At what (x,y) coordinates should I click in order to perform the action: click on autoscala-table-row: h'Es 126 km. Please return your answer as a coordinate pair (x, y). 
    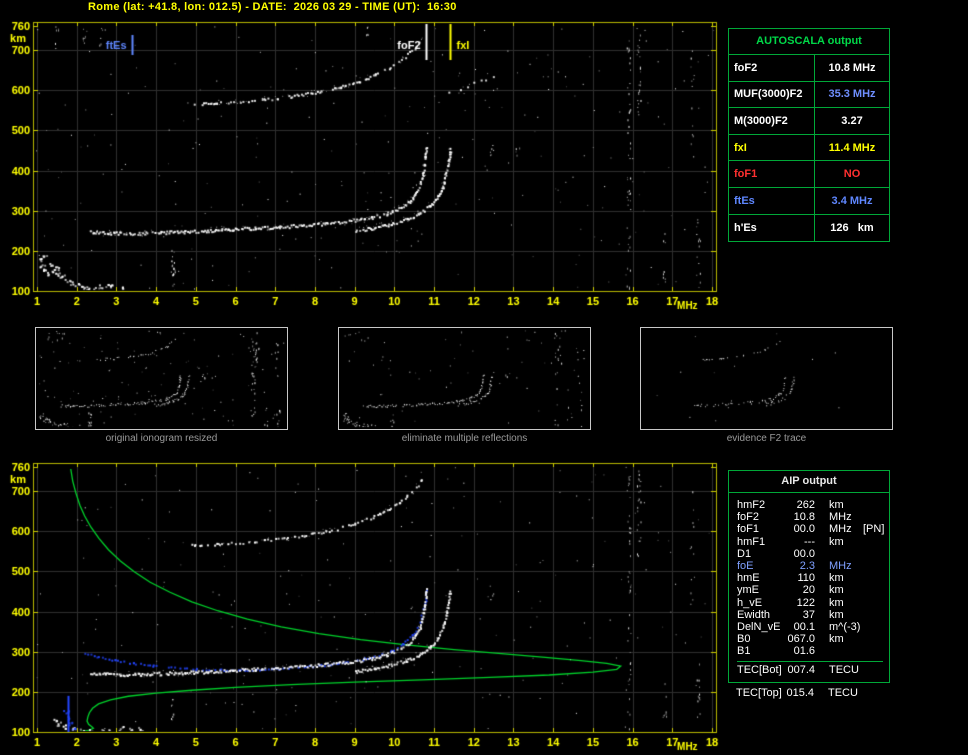
    Looking at the image, I should click on (809, 228).